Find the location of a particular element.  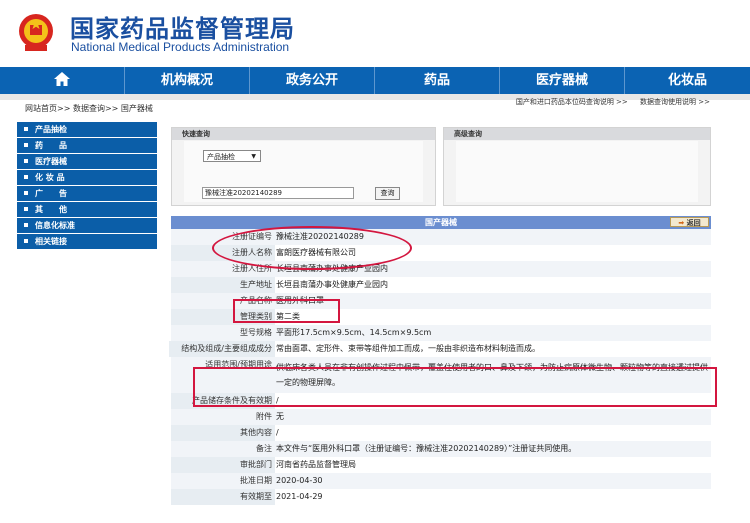

quick-search-panel: 快速查询 产品抽检 ▼ 豫械注准20202140289 查询 is located at coordinates (303, 166).